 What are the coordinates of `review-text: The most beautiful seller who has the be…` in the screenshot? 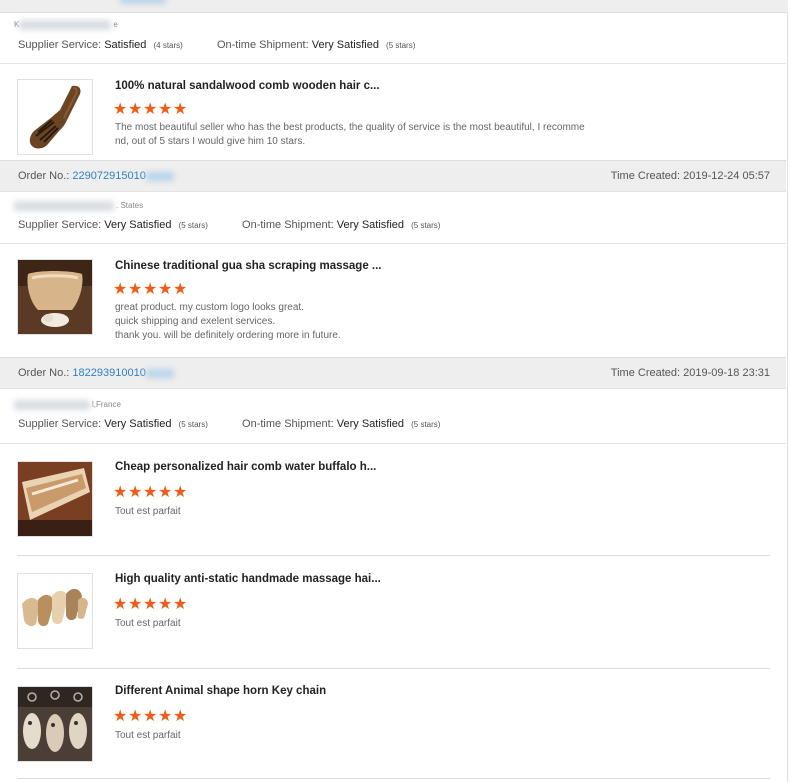 It's located at (365, 135).